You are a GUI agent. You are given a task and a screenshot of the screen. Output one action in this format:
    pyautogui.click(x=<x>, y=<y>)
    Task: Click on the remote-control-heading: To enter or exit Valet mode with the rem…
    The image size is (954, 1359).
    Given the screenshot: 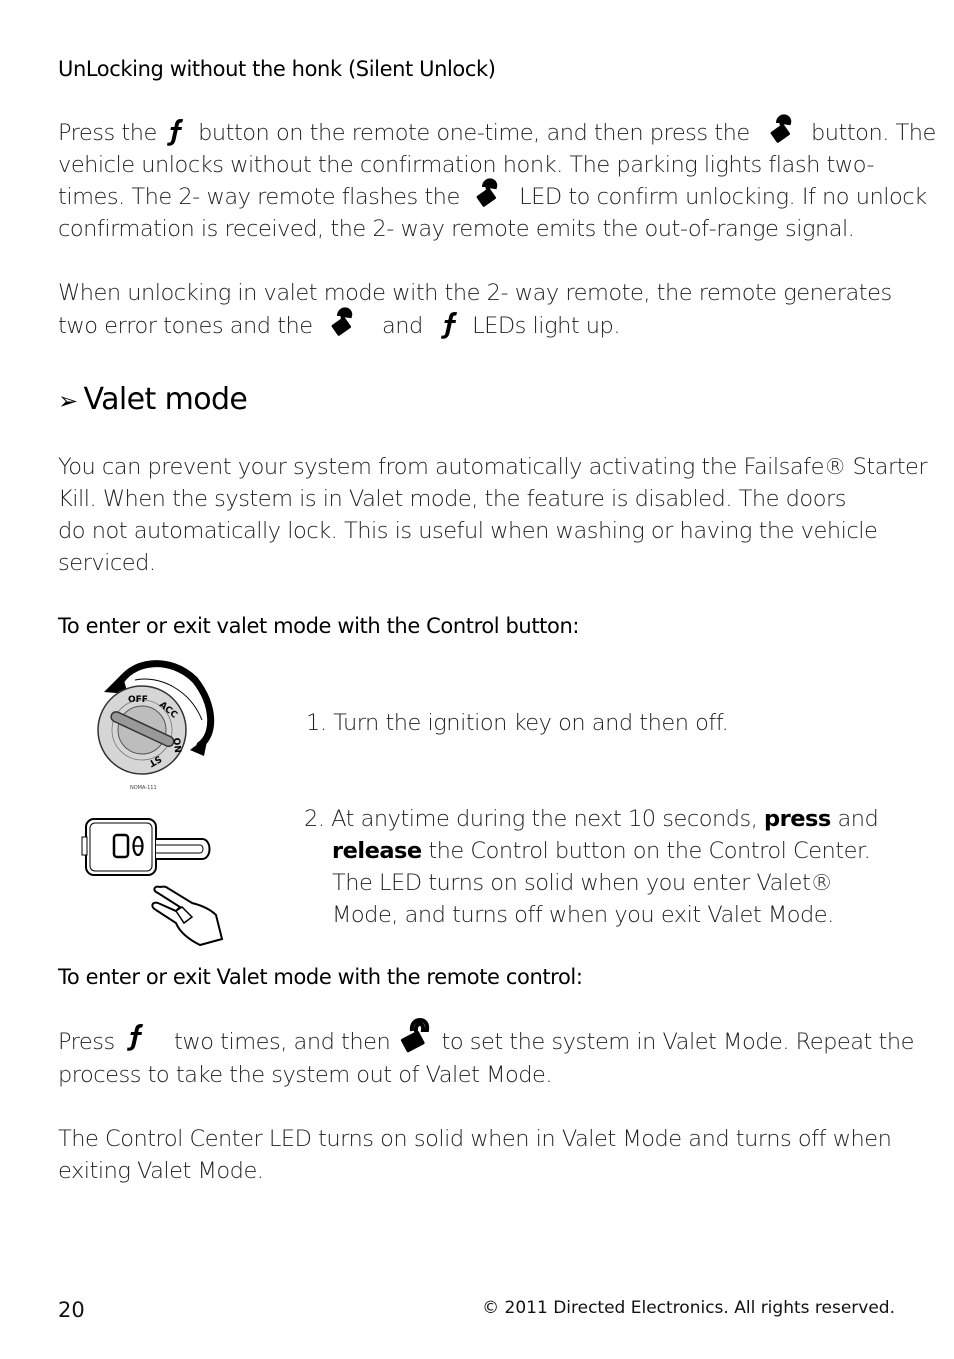 What is the action you would take?
    pyautogui.click(x=320, y=977)
    